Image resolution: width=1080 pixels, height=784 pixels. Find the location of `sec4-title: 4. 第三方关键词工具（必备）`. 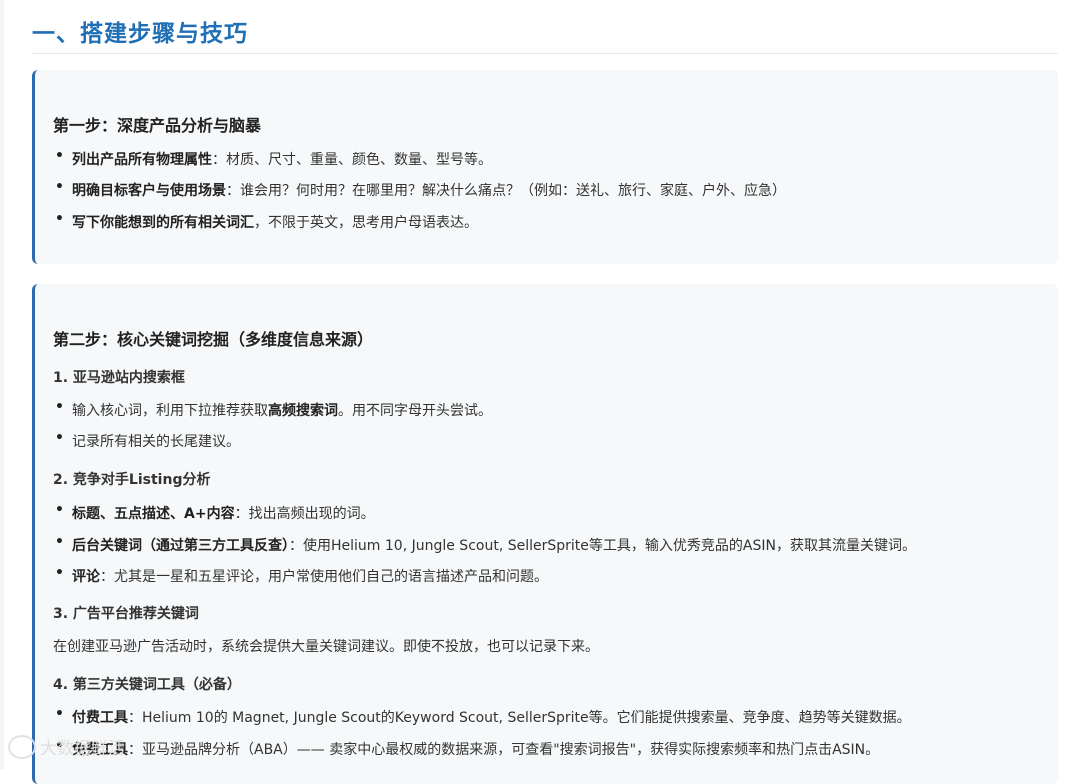

sec4-title: 4. 第三方关键词工具（必备） is located at coordinates (147, 685).